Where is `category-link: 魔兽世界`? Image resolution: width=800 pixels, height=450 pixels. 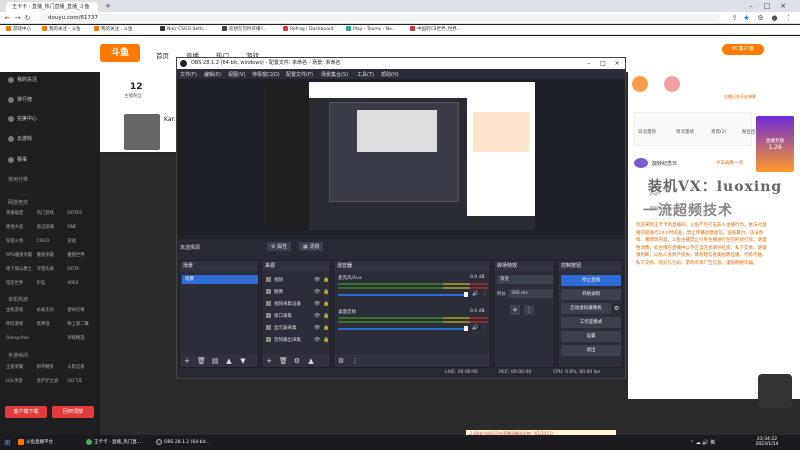 category-link: 魔兽世界 is located at coordinates (82, 256).